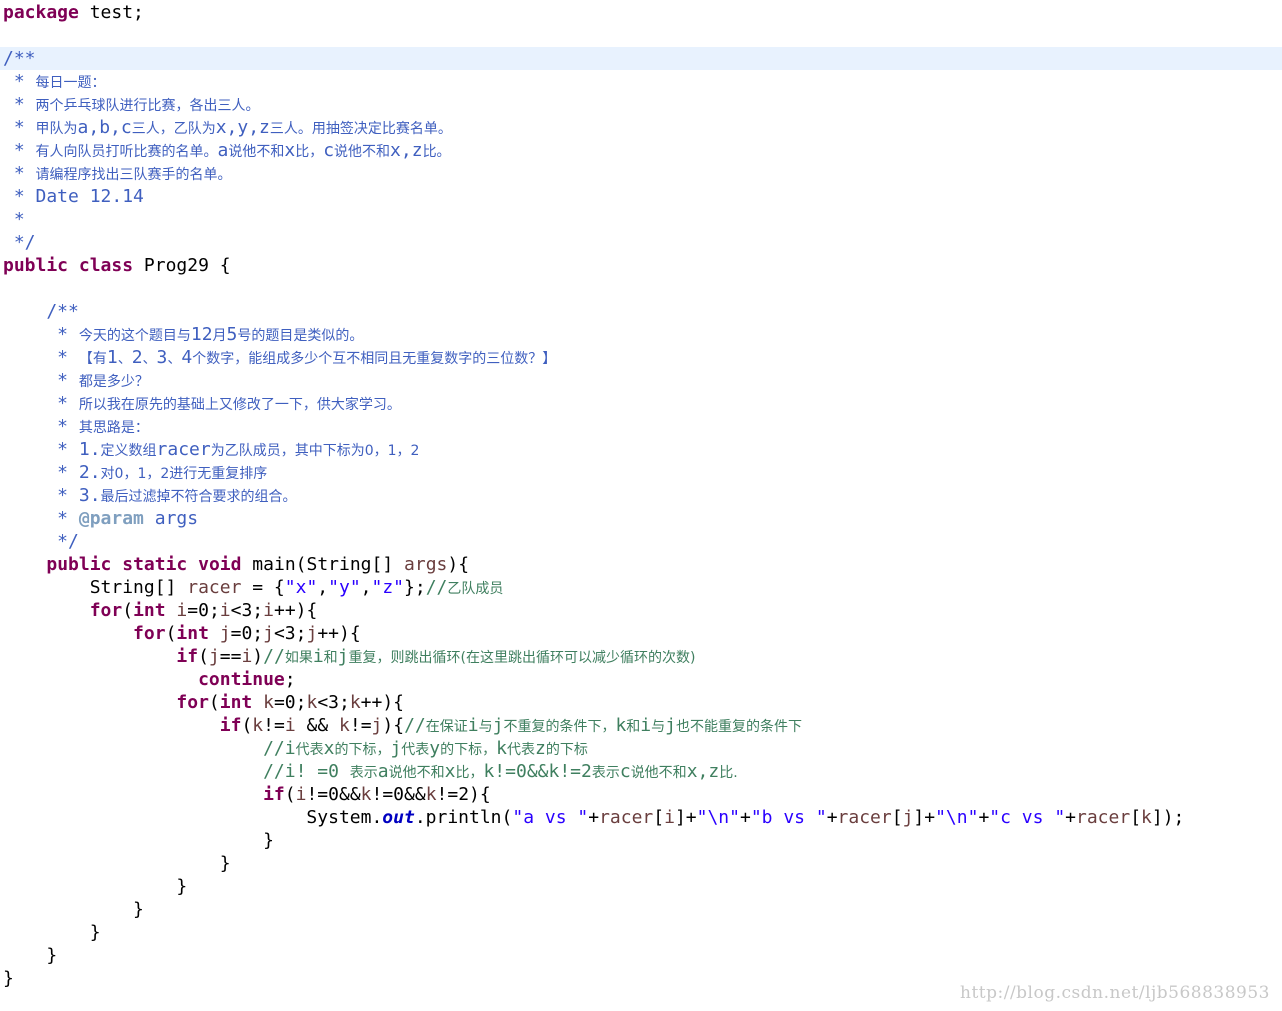 The height and width of the screenshot is (1011, 1282). What do you see at coordinates (223, 150) in the screenshot?
I see `code-token: a` at bounding box center [223, 150].